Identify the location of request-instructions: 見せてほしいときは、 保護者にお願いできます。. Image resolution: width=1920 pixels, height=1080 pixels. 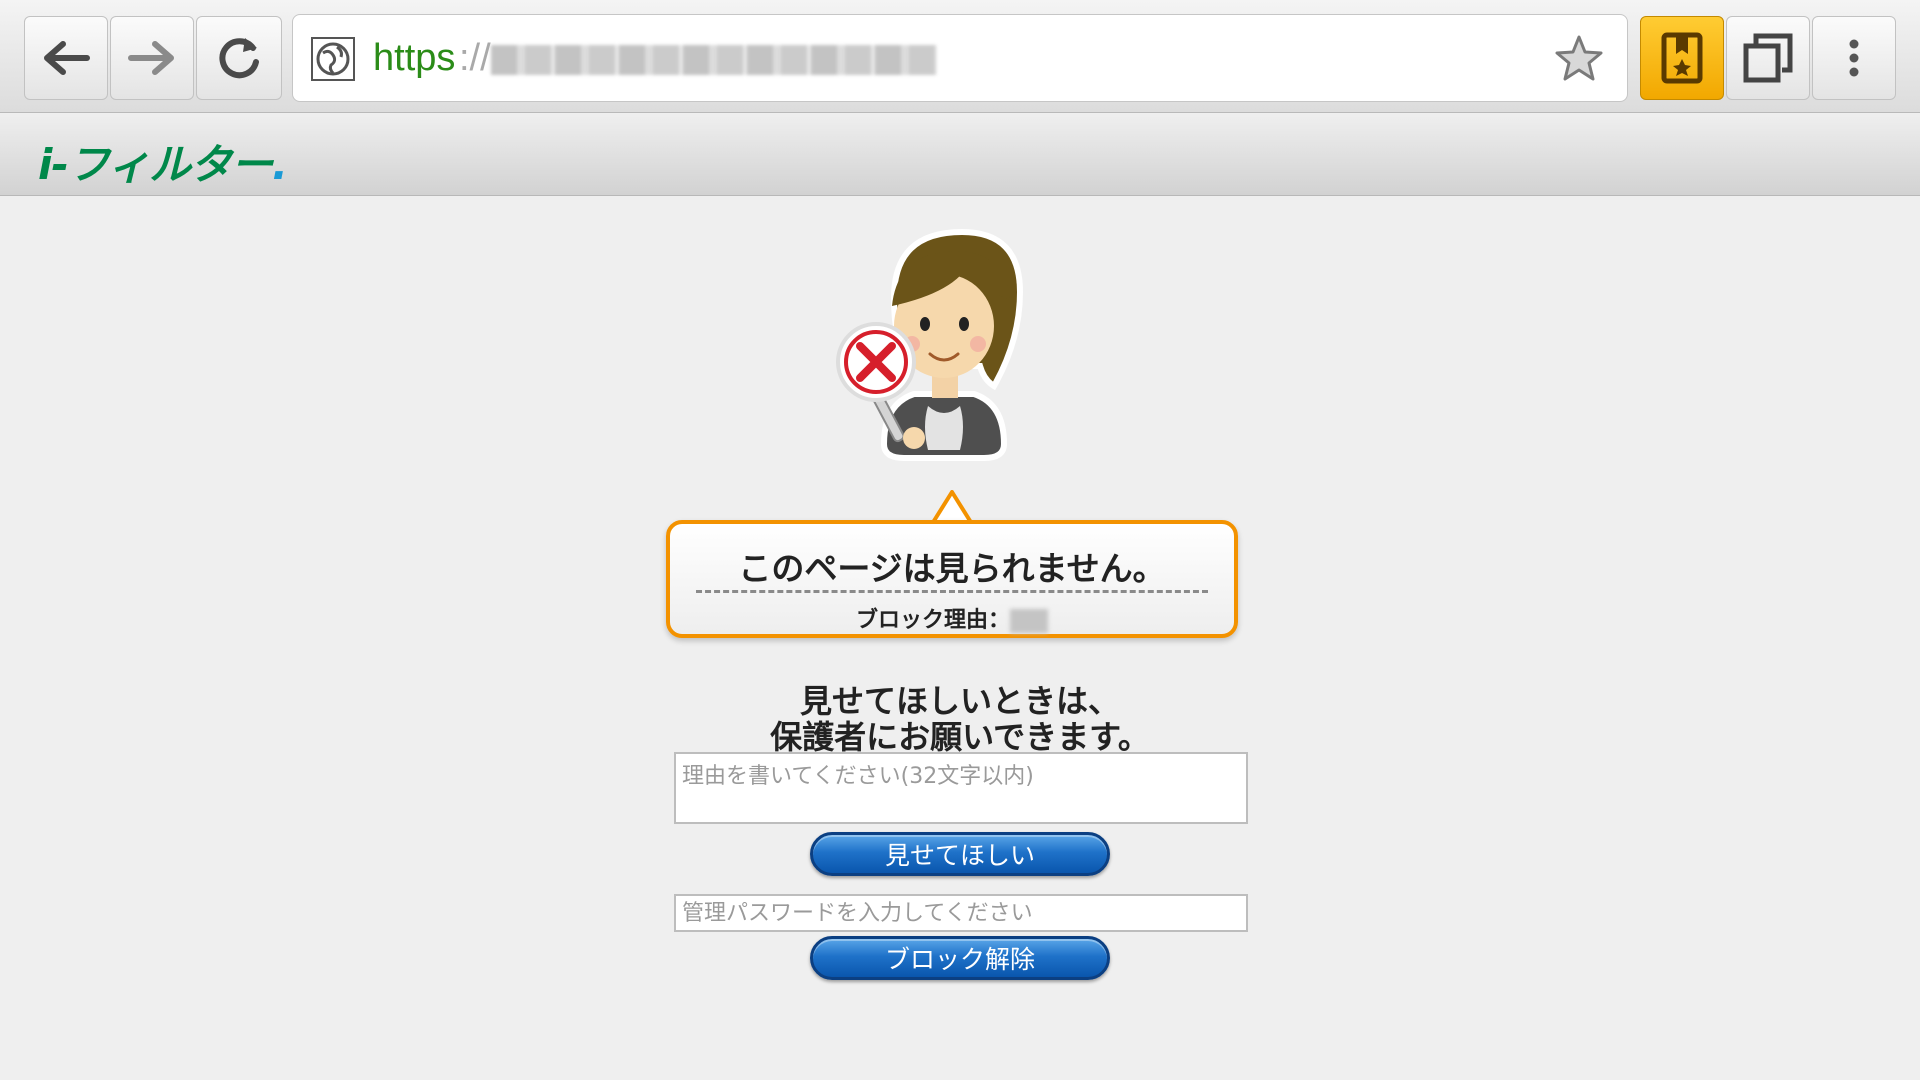
(960, 719).